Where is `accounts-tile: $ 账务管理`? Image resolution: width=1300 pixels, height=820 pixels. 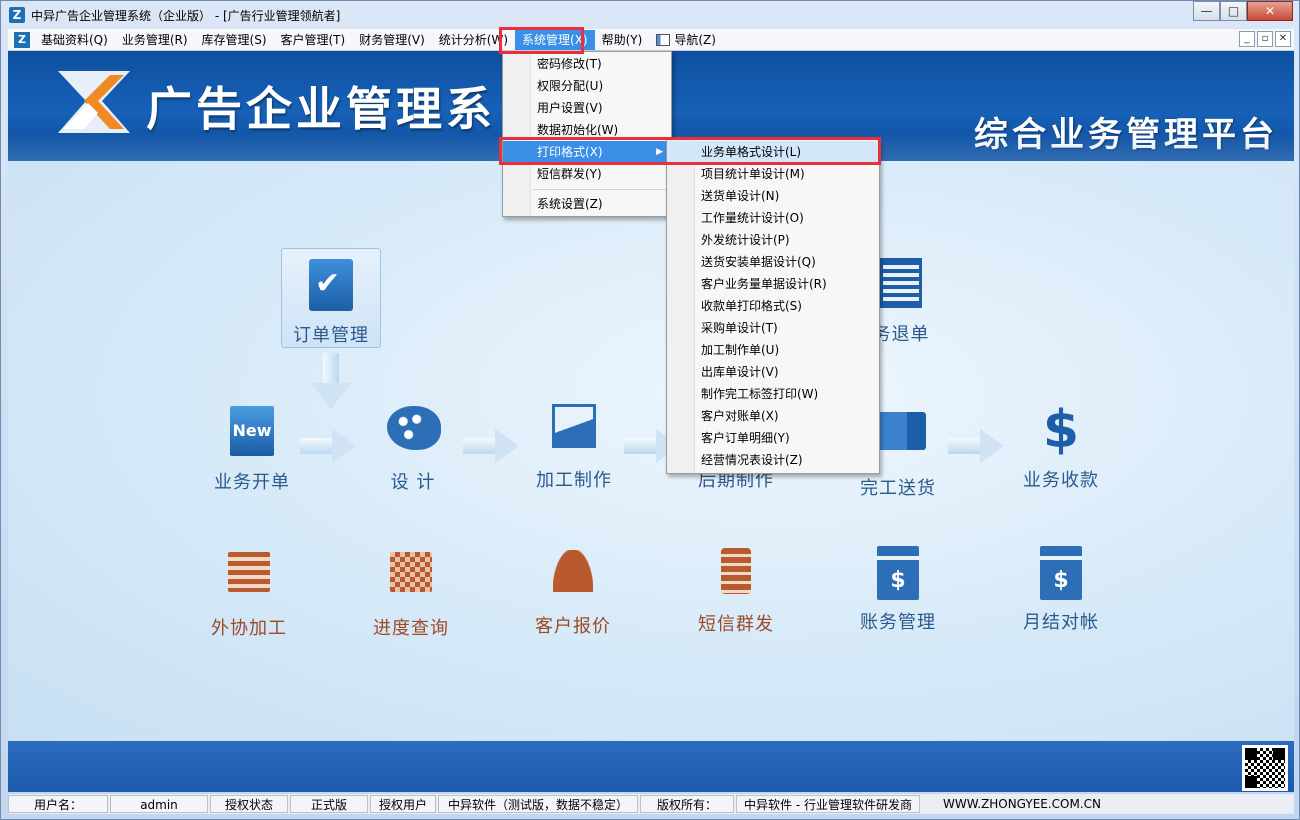 accounts-tile: $ 账务管理 is located at coordinates (898, 590).